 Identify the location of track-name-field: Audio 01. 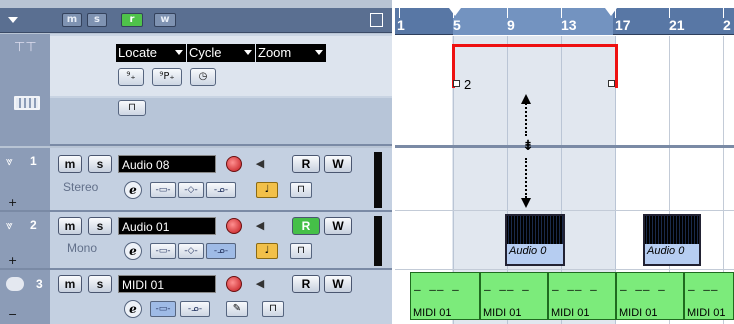
(167, 226).